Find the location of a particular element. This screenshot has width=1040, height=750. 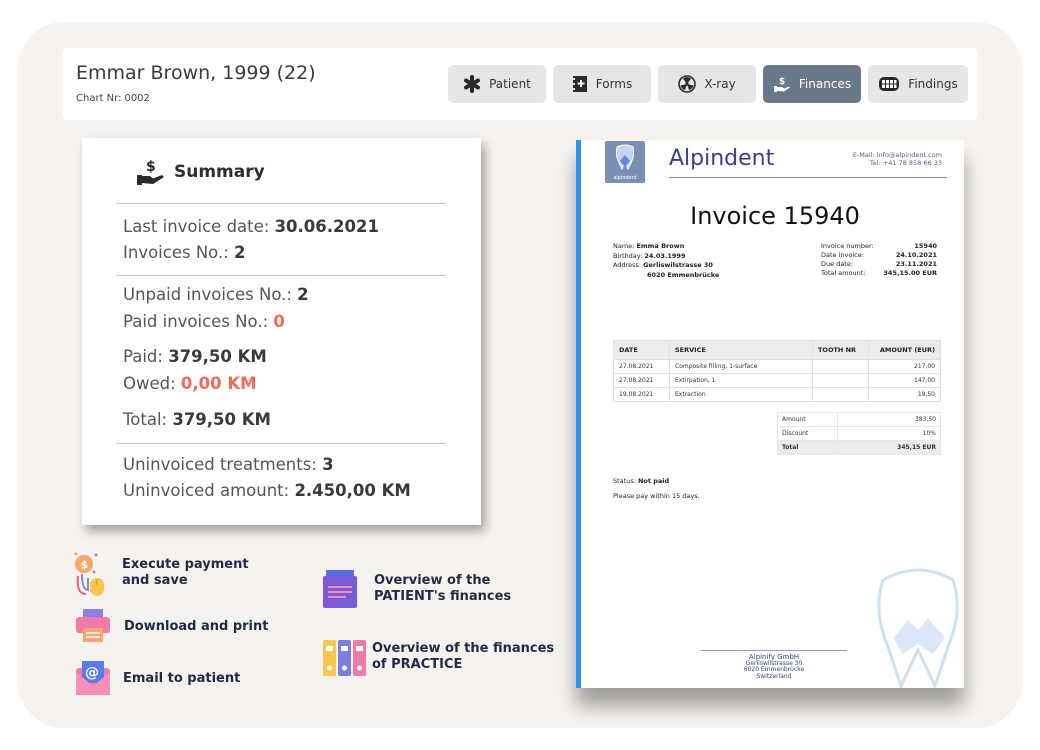

tab-xray: X-ray is located at coordinates (707, 84).